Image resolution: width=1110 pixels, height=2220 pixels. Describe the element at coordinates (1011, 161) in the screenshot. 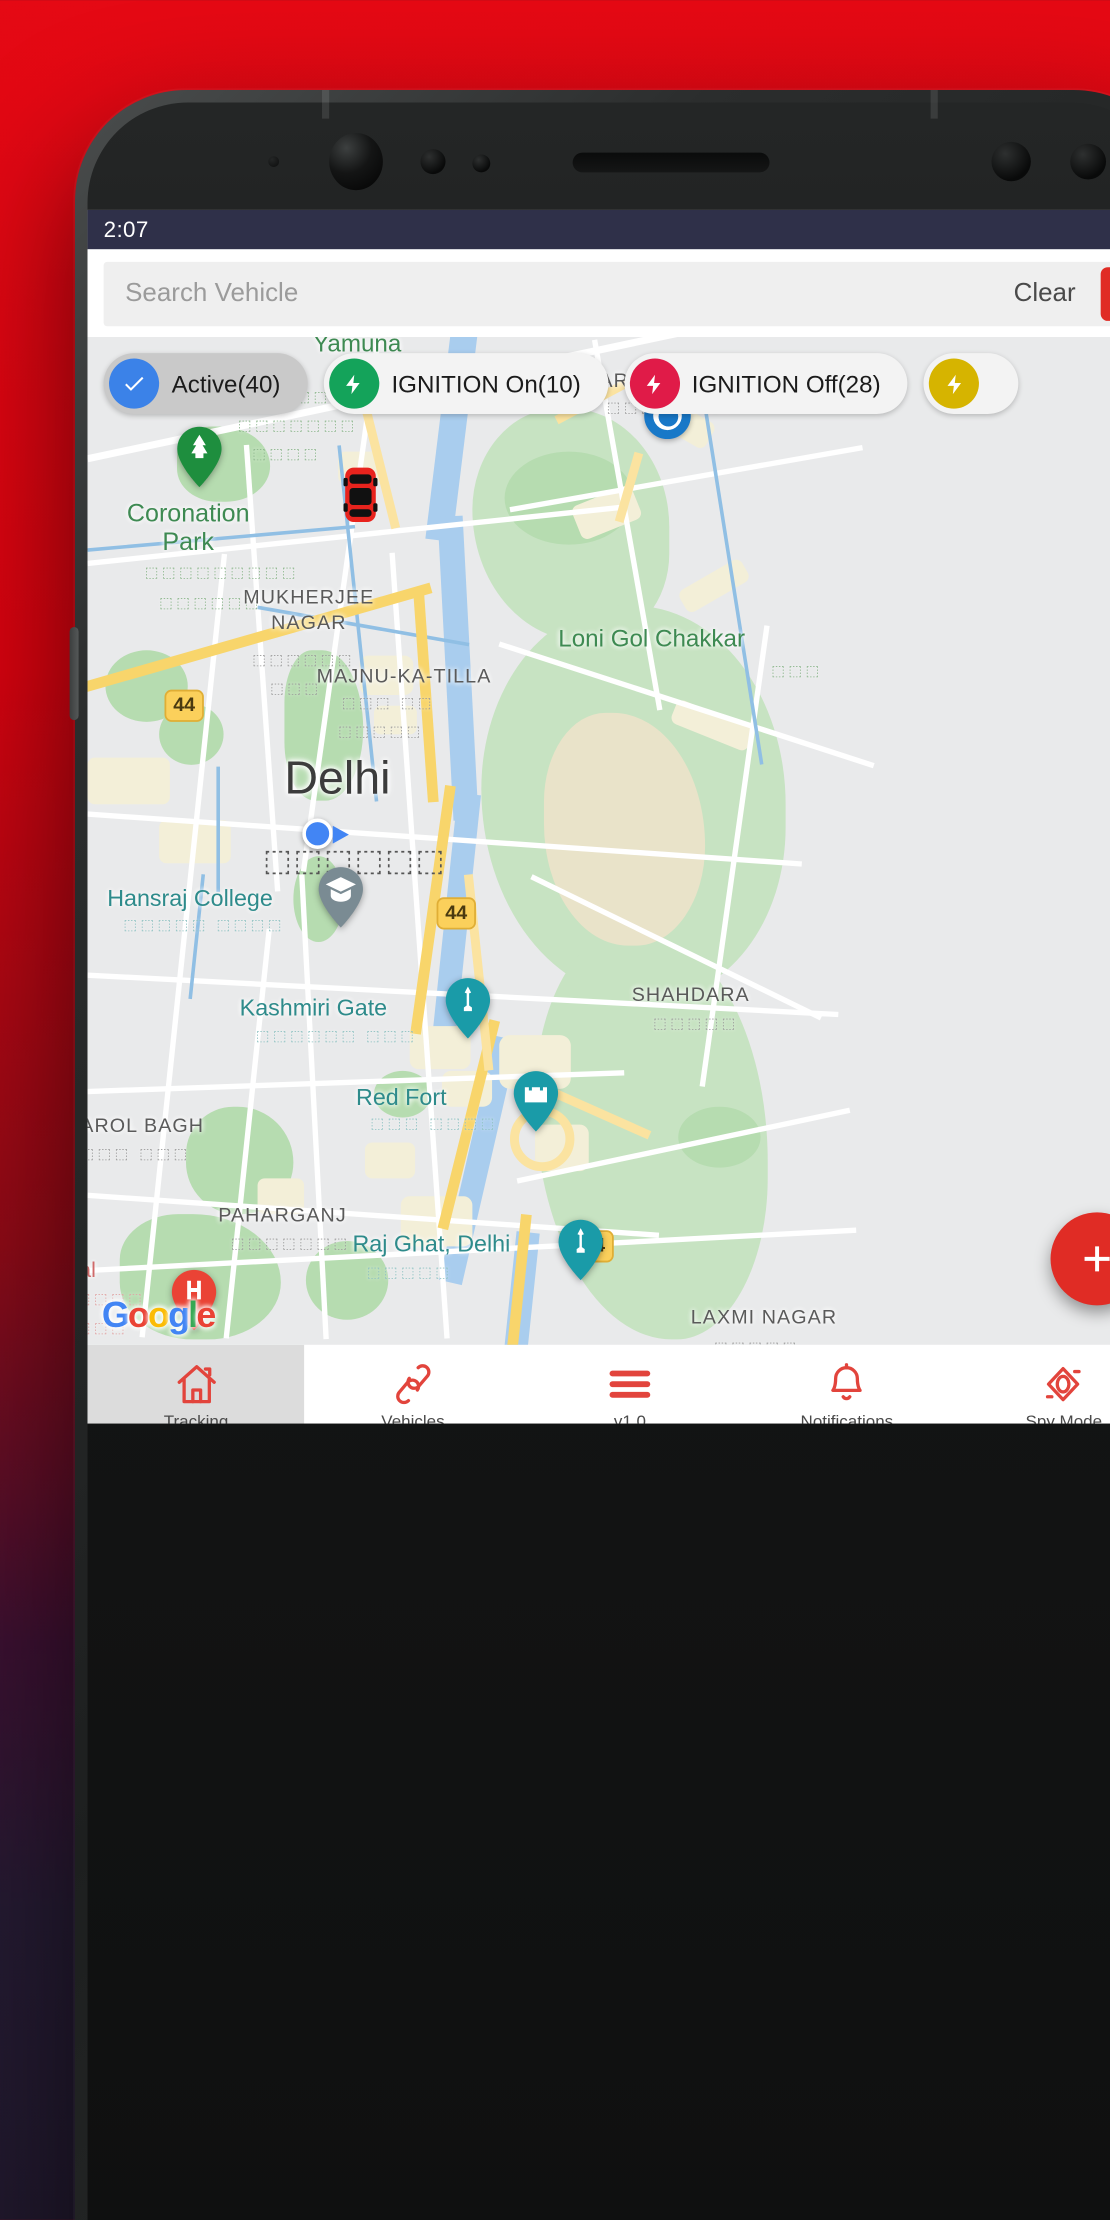

I see `iris-scanner-icon` at that location.